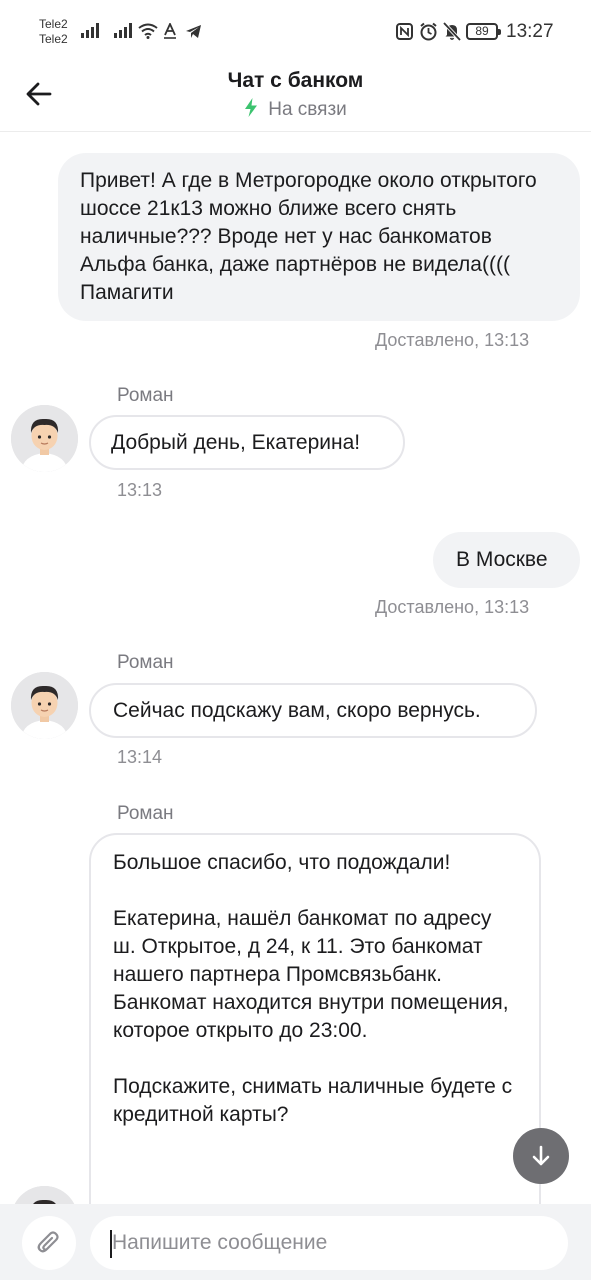 The image size is (591, 1280). What do you see at coordinates (148, 31) in the screenshot?
I see `wifi-icon` at bounding box center [148, 31].